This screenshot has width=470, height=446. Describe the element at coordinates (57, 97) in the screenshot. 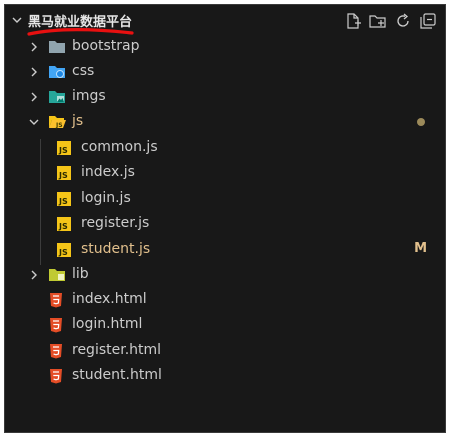

I see `images-folder-icon` at that location.